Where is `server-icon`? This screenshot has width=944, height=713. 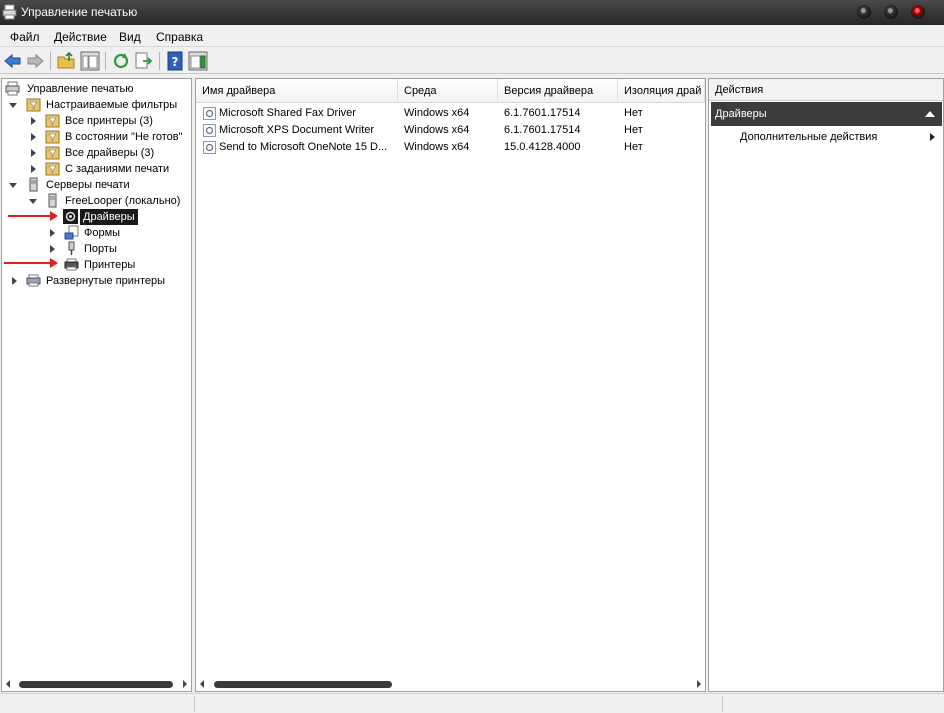 server-icon is located at coordinates (33, 184).